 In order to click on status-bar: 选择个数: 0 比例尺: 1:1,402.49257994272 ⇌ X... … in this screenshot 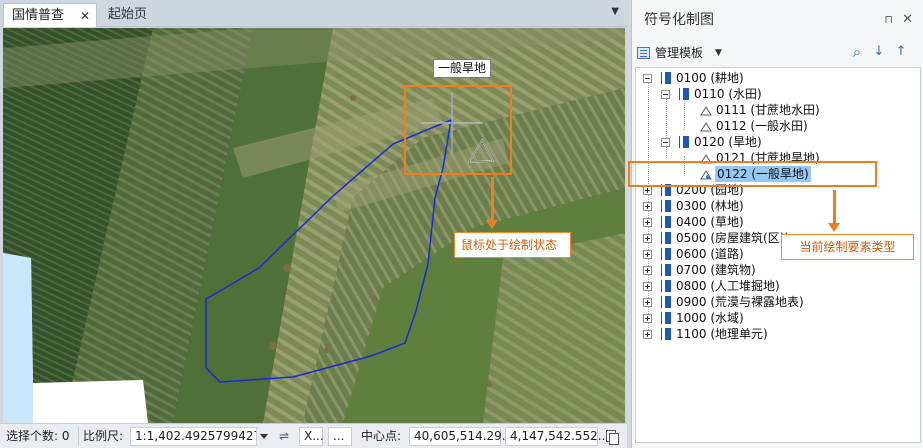, I will do `click(313, 435)`.